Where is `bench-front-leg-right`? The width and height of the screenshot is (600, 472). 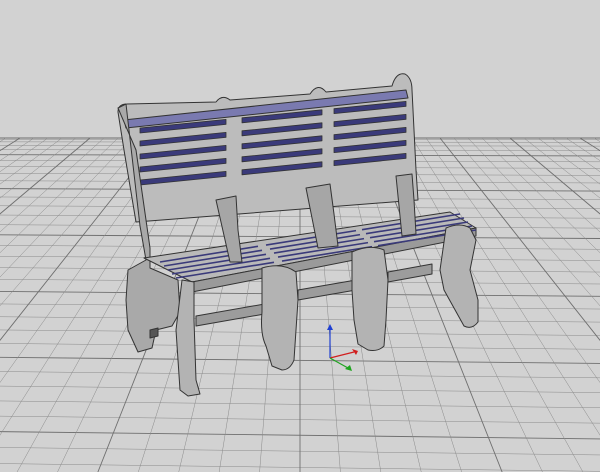 bench-front-leg-right is located at coordinates (370, 298).